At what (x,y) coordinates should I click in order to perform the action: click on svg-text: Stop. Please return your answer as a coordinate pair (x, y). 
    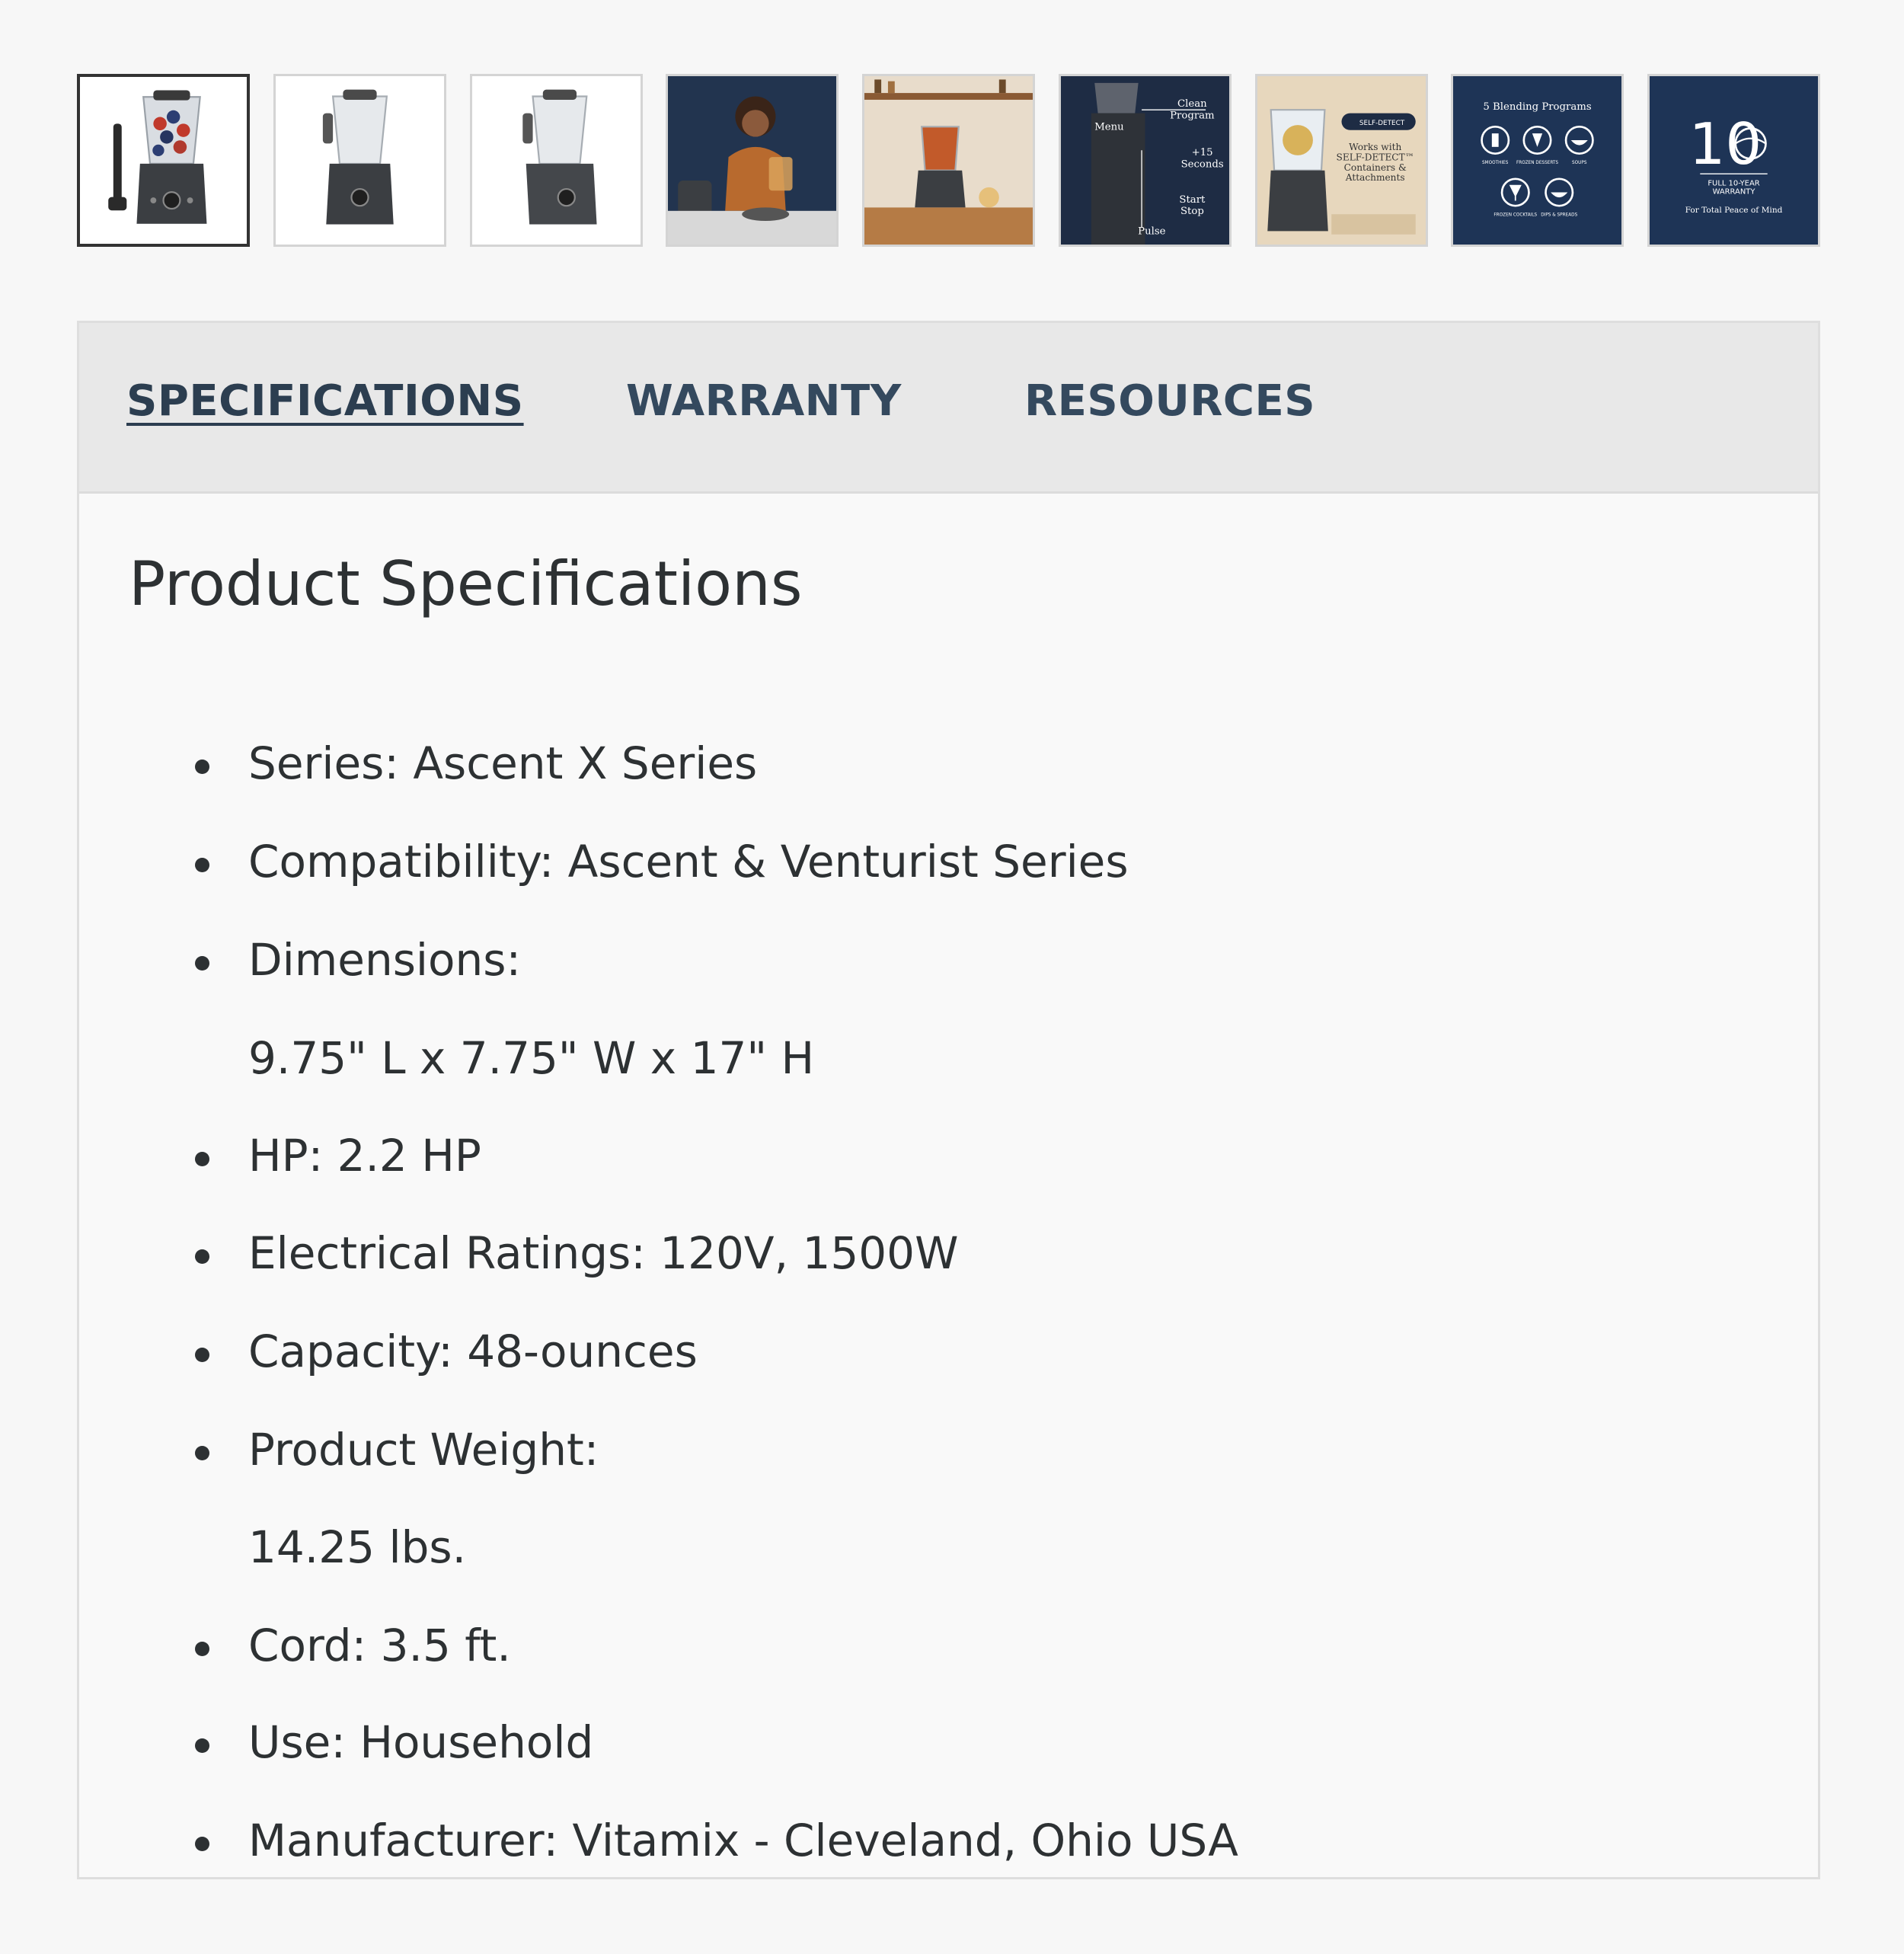
    Looking at the image, I should click on (1192, 211).